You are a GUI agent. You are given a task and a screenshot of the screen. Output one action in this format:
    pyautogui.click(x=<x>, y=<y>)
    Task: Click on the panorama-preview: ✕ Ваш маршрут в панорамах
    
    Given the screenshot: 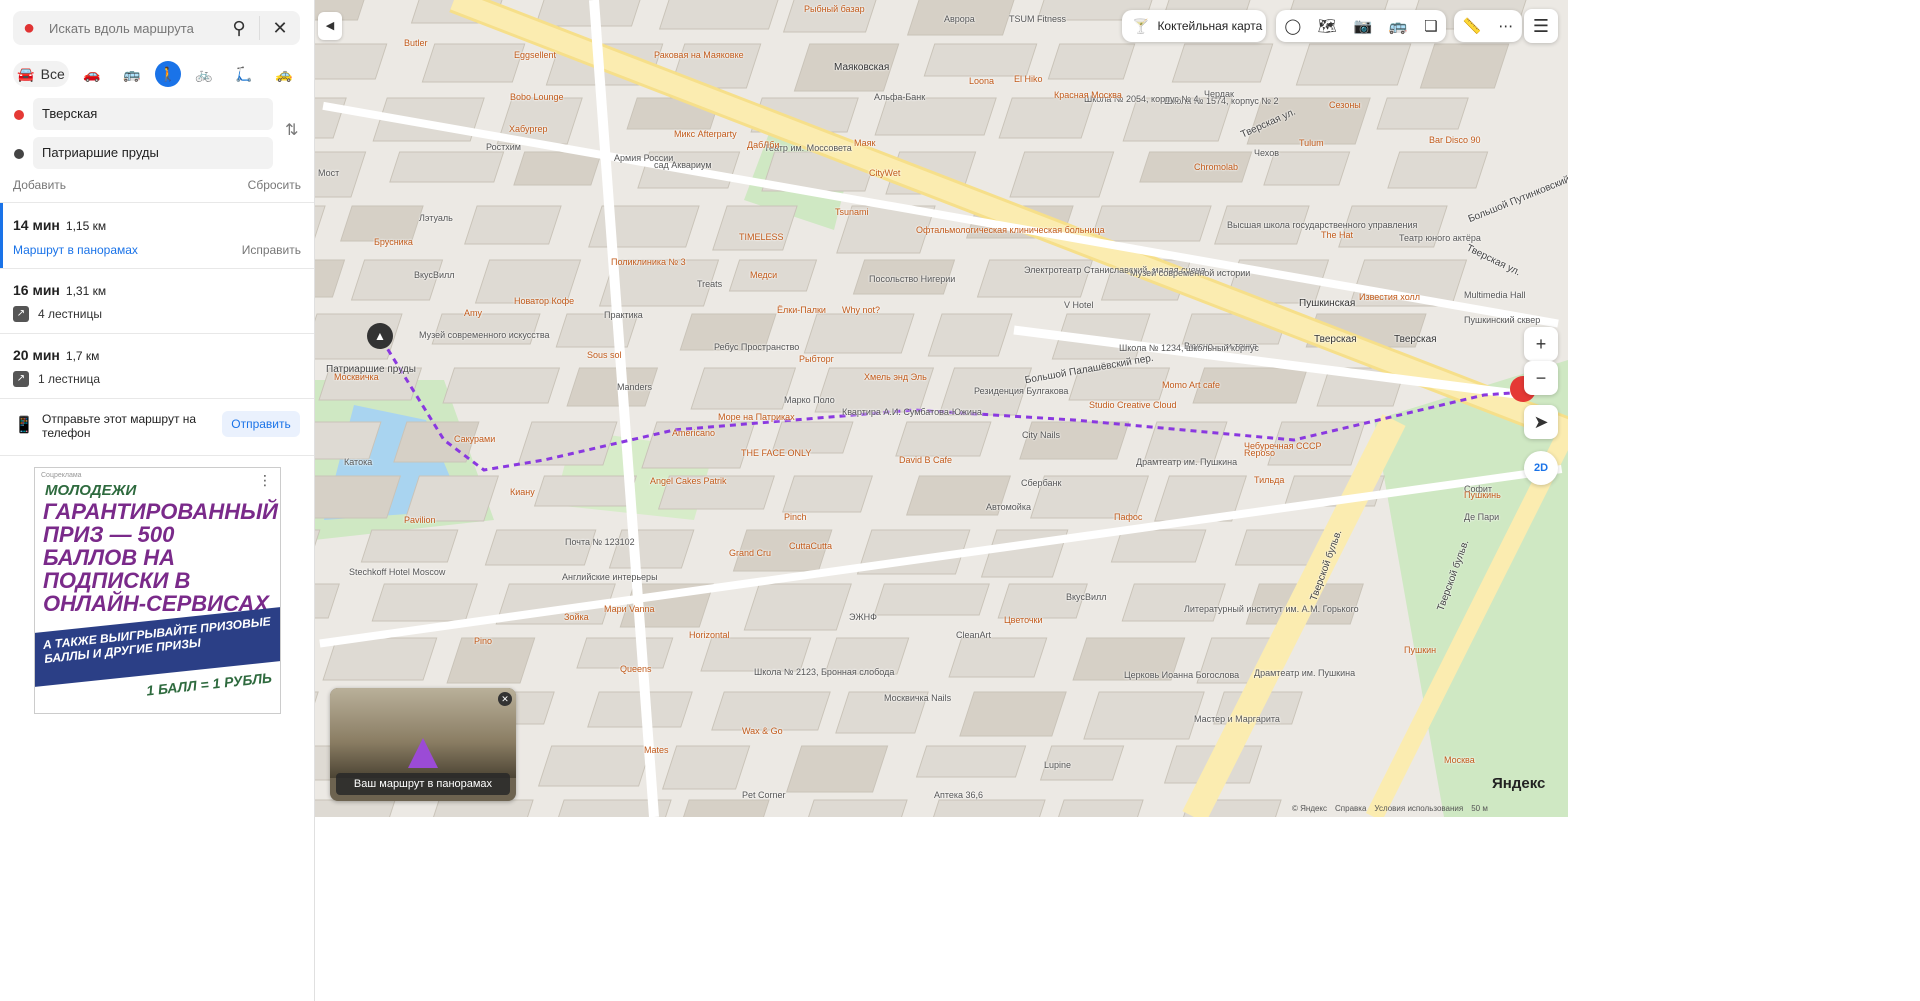 What is the action you would take?
    pyautogui.click(x=423, y=744)
    